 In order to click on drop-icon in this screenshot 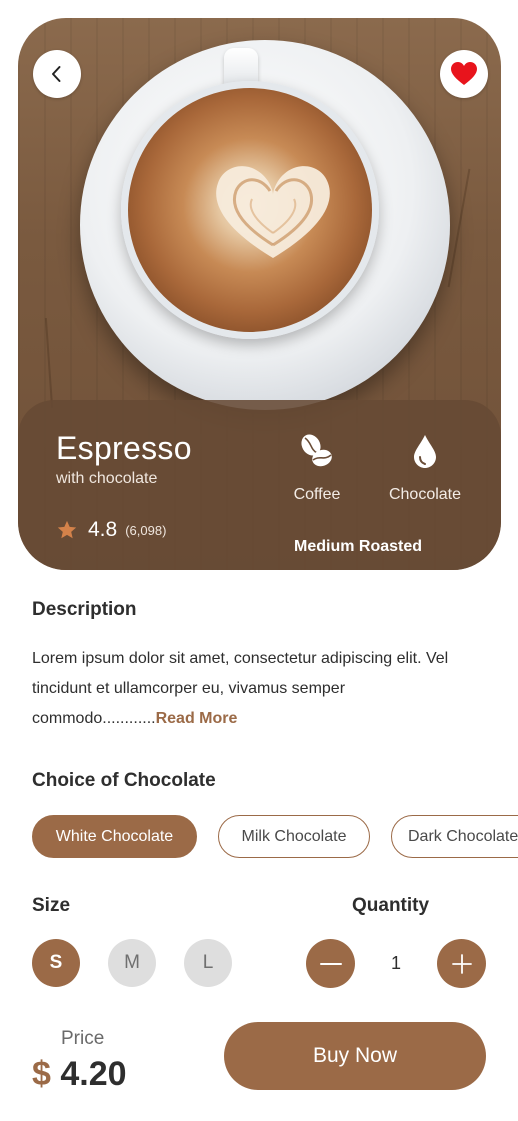, I will do `click(425, 451)`.